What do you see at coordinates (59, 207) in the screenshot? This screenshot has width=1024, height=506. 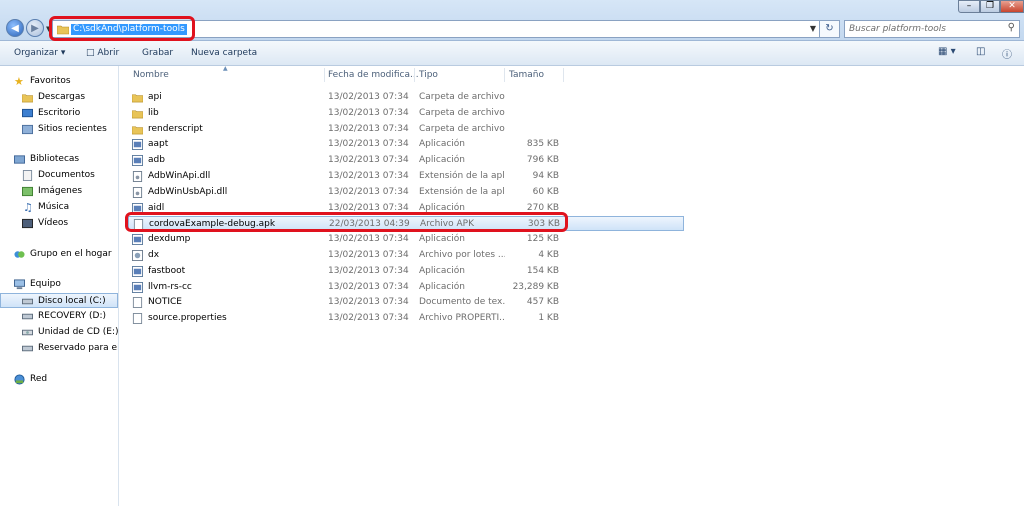 I see `nav-music: ♫ Música` at bounding box center [59, 207].